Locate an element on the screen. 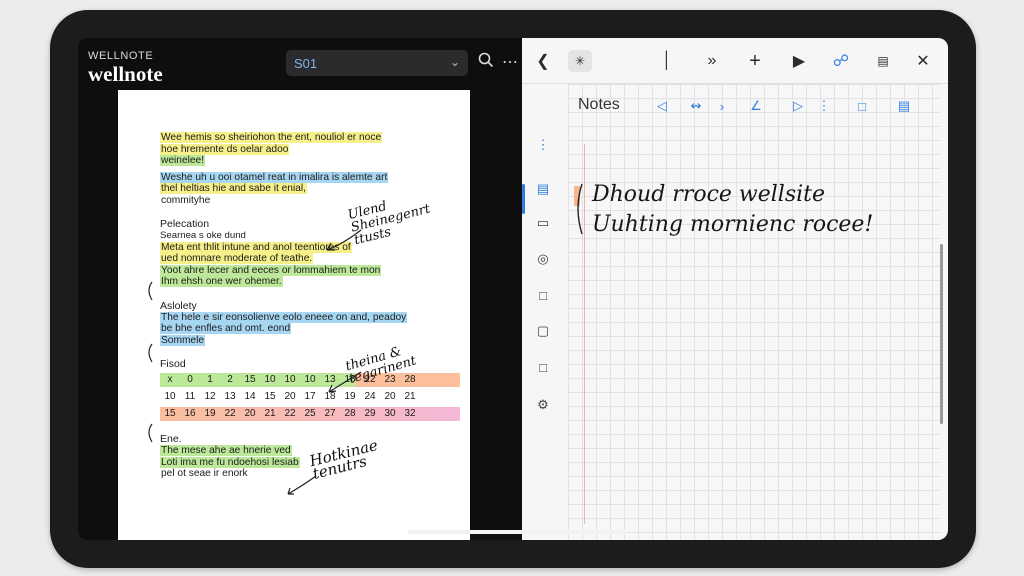  dotted-select-icon: ⋮ is located at coordinates (824, 106).